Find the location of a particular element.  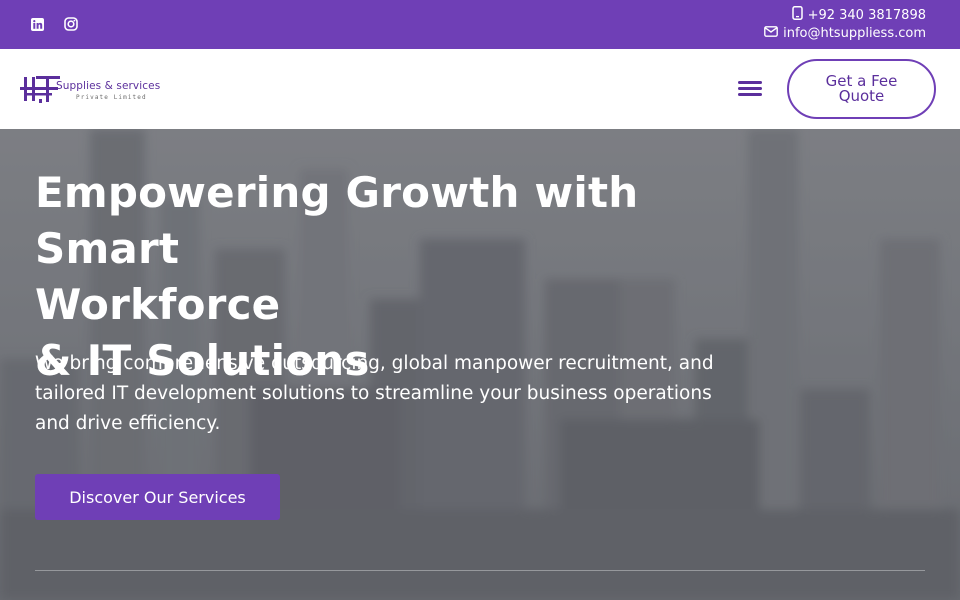

get-fee-quote-button: Get a Fee Quote is located at coordinates (861, 89).